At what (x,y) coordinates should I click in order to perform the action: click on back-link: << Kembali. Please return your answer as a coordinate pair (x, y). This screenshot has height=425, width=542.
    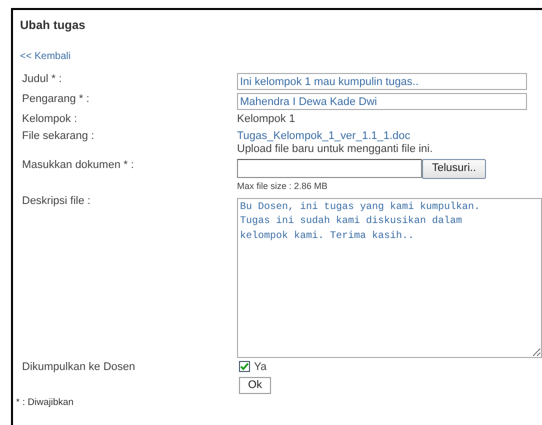
    Looking at the image, I should click on (45, 57).